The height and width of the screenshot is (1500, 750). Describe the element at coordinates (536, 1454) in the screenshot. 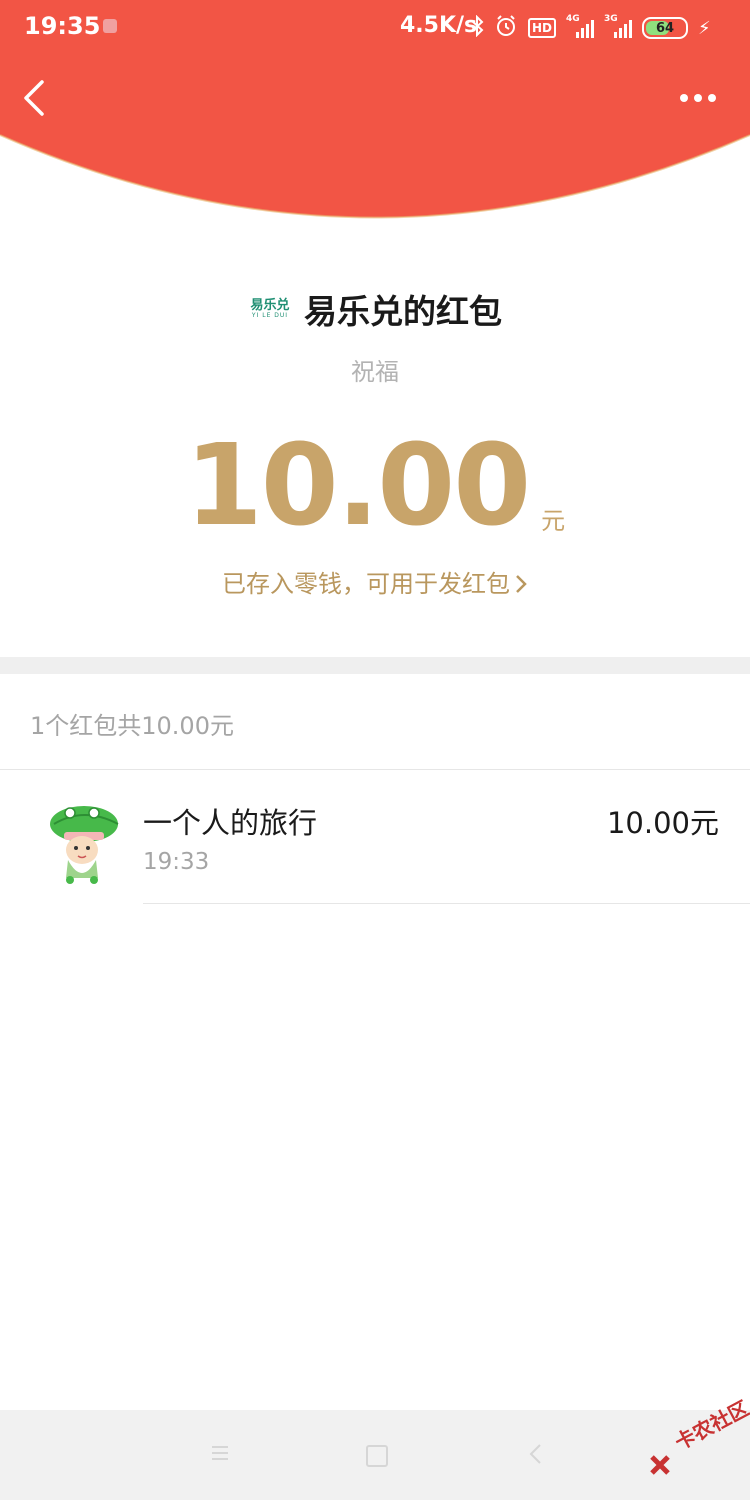

I see `back-icon` at that location.